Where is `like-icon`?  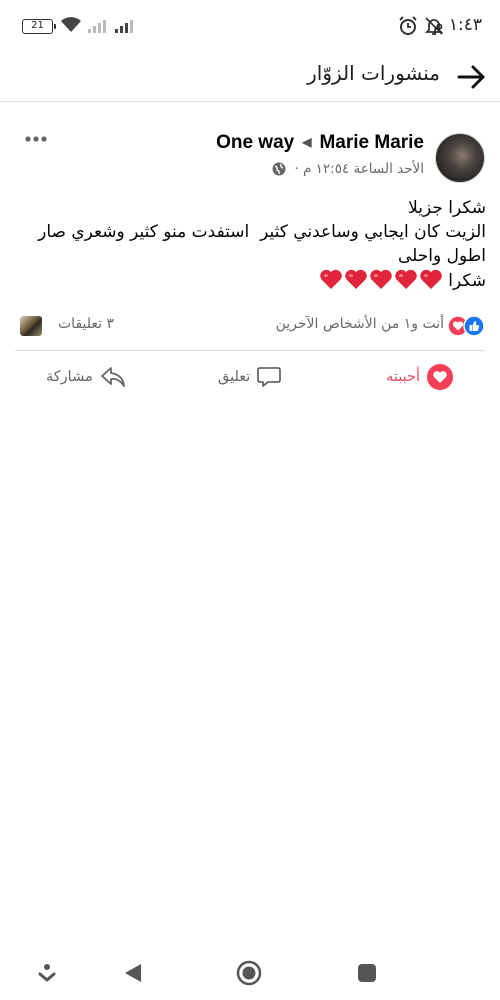 like-icon is located at coordinates (474, 326).